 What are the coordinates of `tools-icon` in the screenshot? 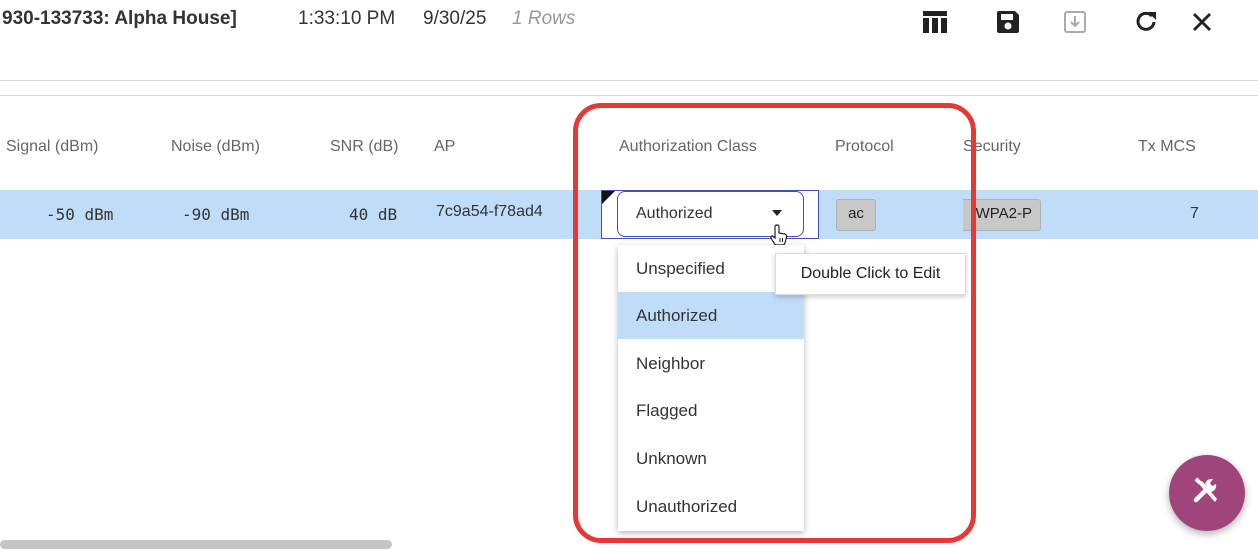 It's located at (1207, 493).